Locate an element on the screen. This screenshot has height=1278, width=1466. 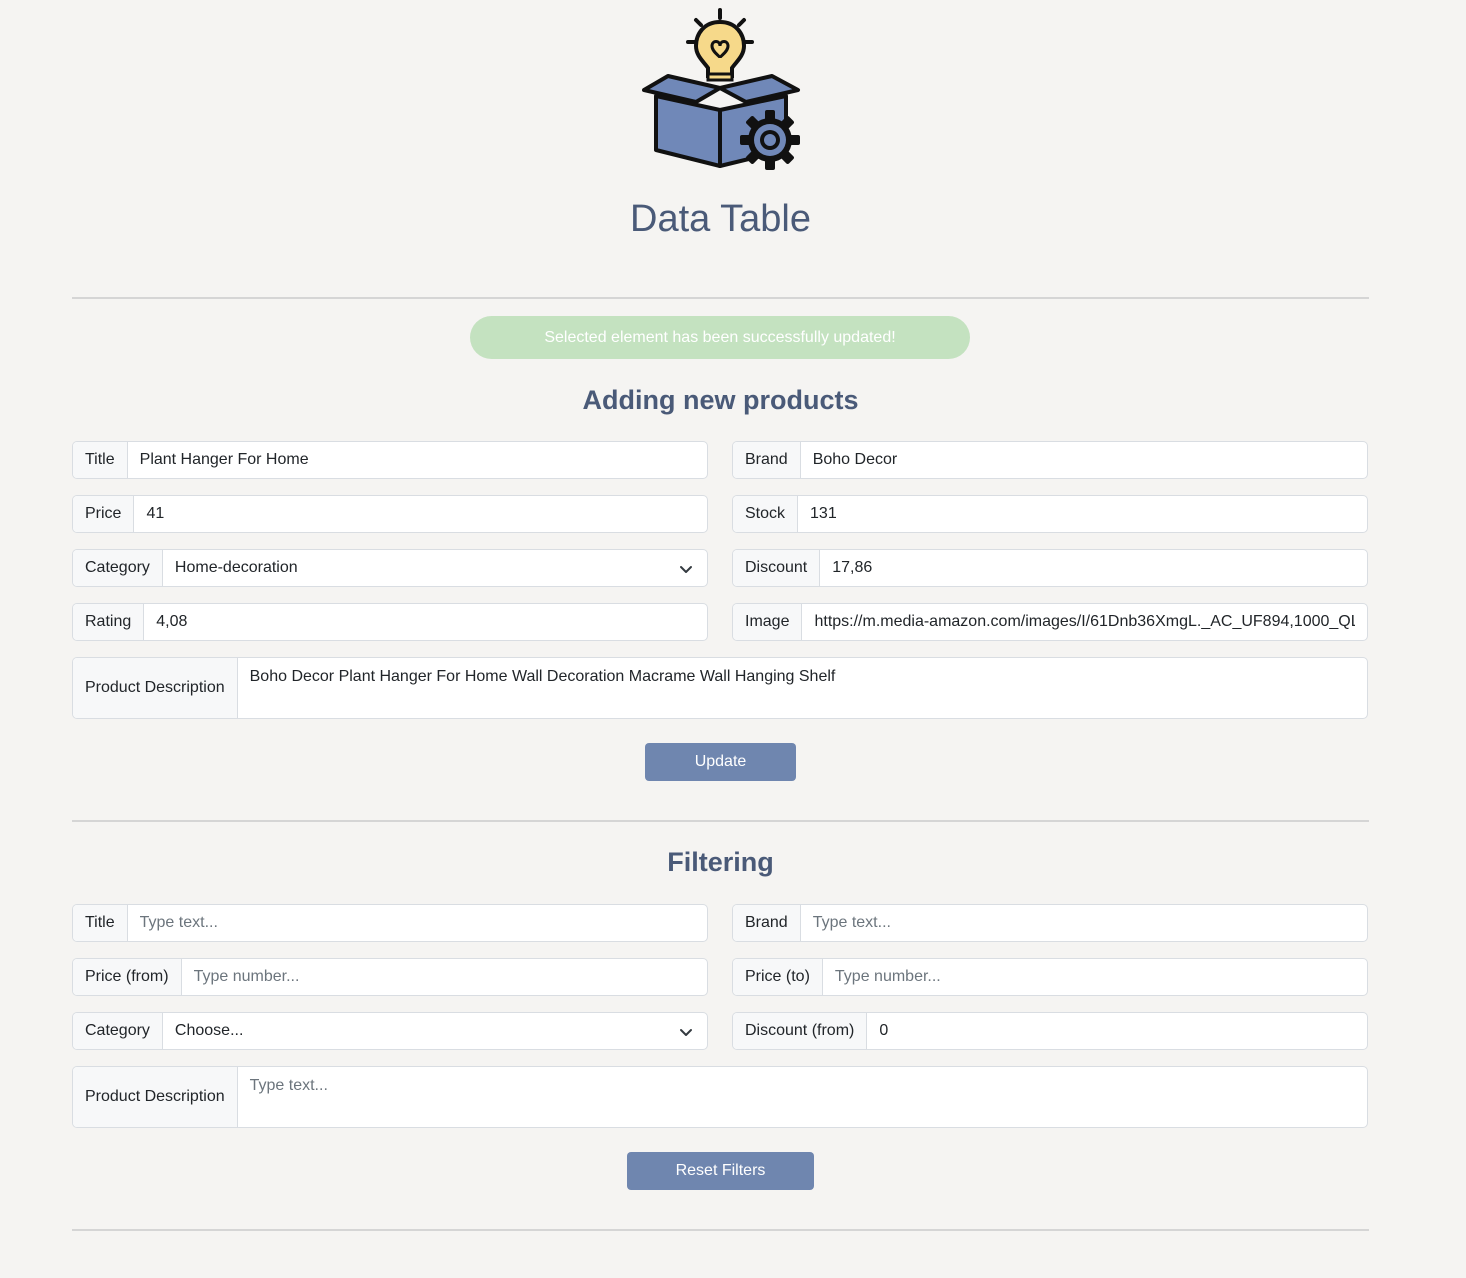
filter-brand-label: Brand is located at coordinates (767, 923).